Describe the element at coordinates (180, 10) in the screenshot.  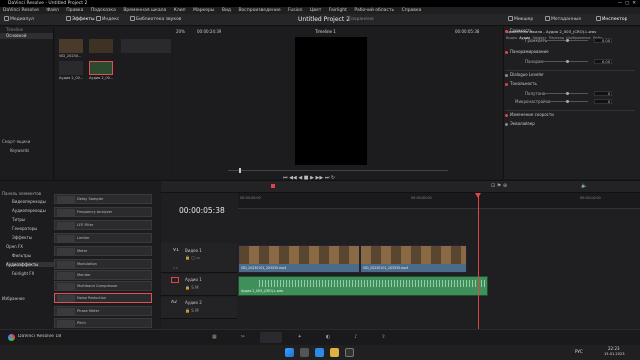
I see `menu-item: Клип` at that location.